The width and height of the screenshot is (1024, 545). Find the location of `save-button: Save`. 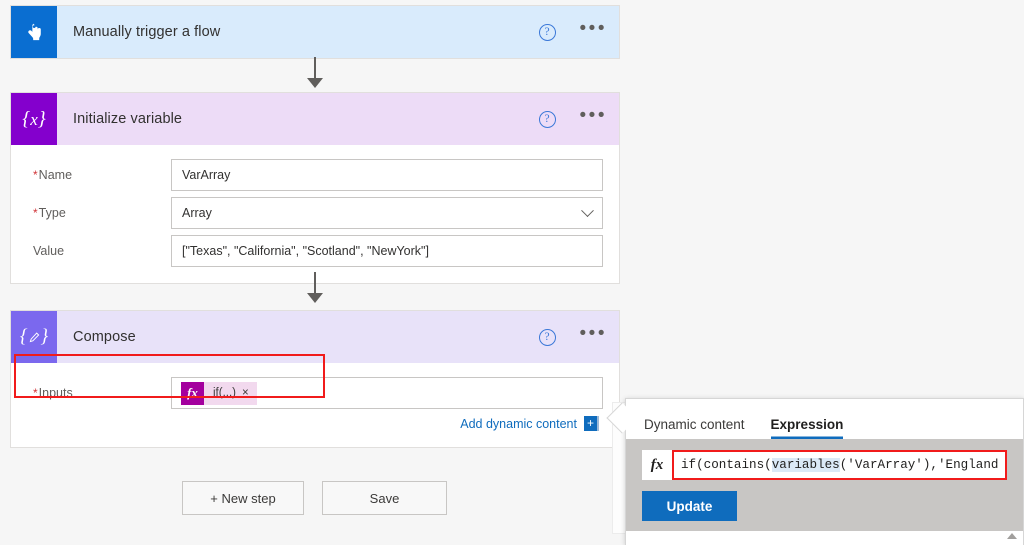

save-button: Save is located at coordinates (384, 498).